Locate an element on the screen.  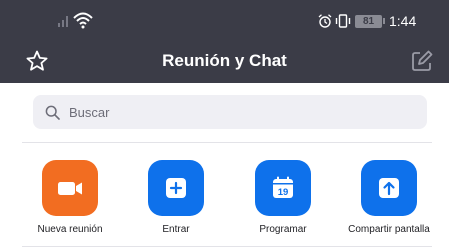
search-input is located at coordinates (239, 112).